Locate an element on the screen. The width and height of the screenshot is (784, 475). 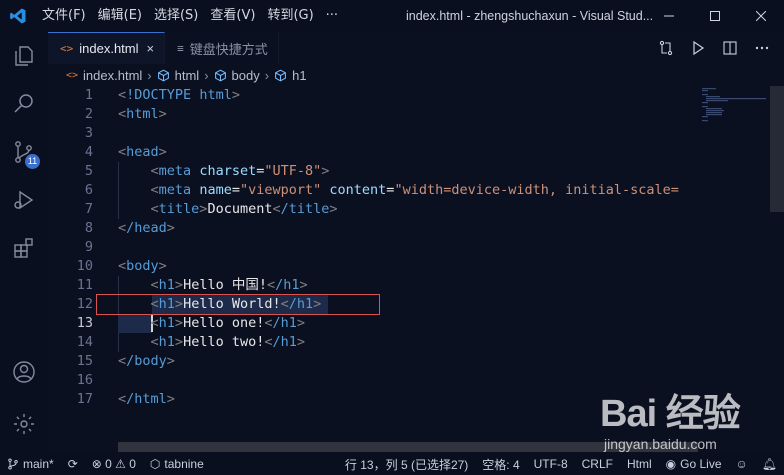
indentation: 空格: 4 is located at coordinates (500, 464).